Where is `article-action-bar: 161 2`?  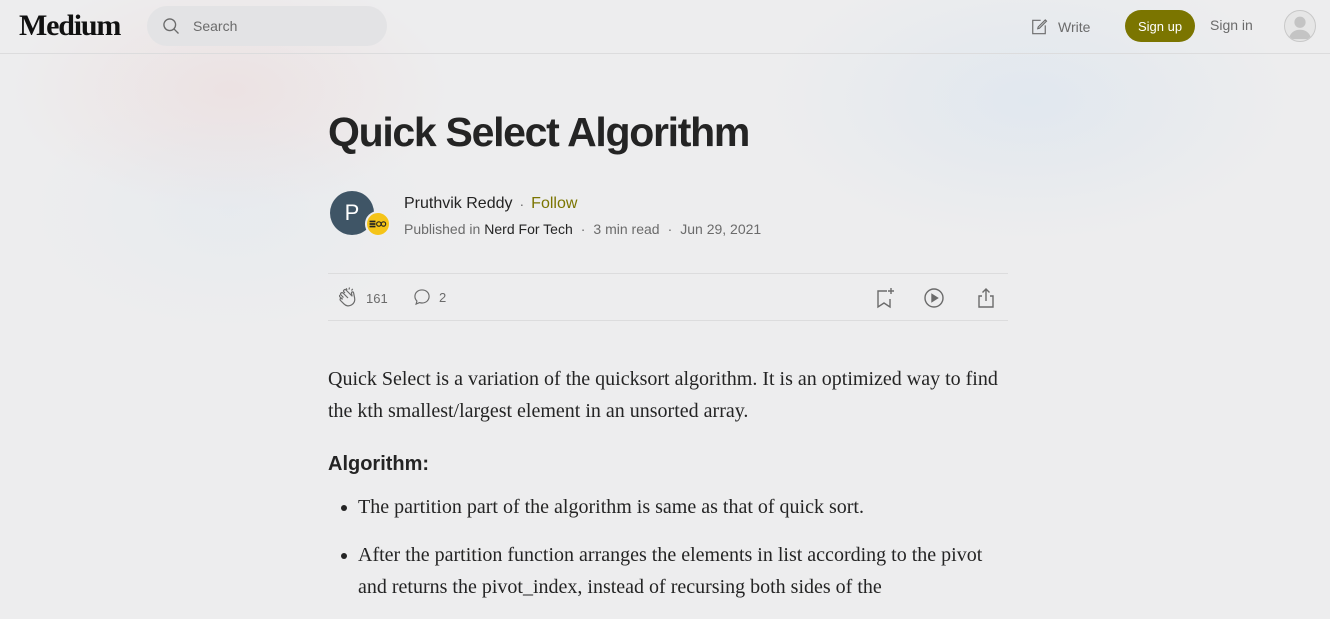
article-action-bar: 161 2 is located at coordinates (668, 297).